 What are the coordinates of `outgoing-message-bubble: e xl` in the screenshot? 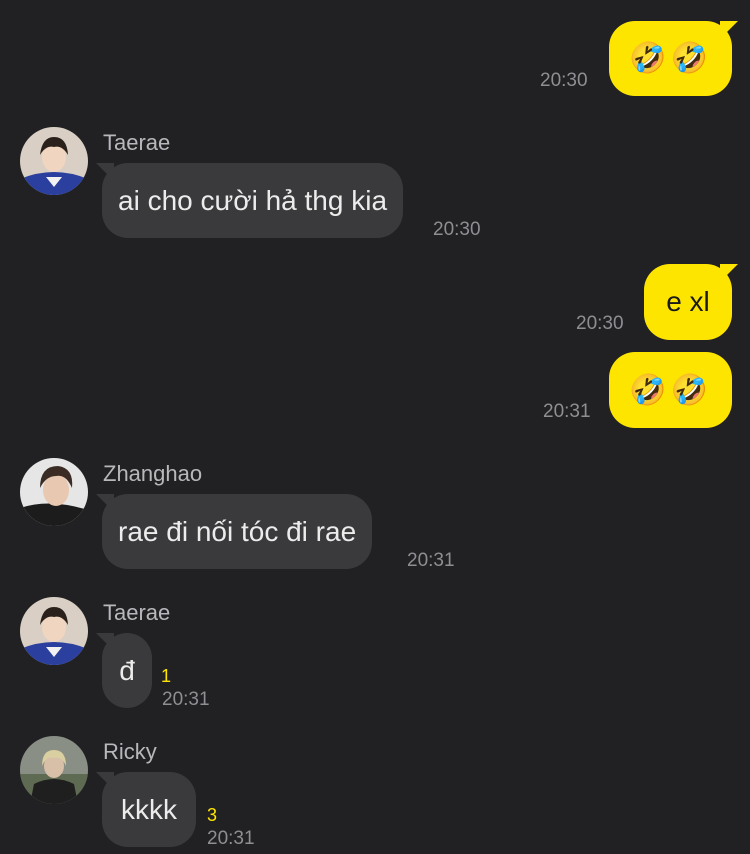 It's located at (688, 302).